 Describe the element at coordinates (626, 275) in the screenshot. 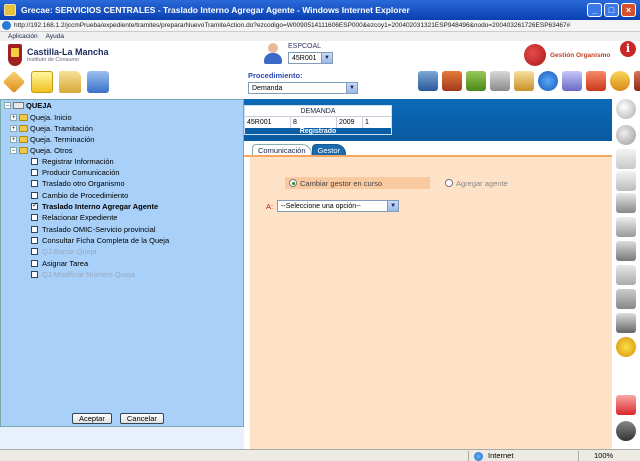

I see `attach-icon` at that location.